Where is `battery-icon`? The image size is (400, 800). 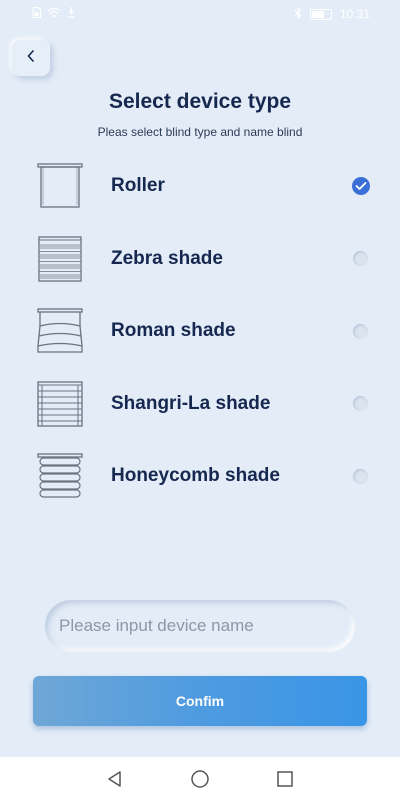 battery-icon is located at coordinates (320, 14).